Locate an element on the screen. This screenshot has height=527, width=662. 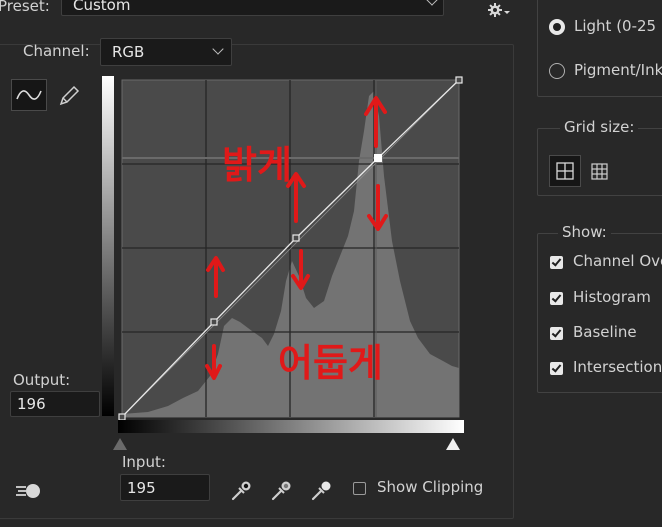
auto-adjust-icon is located at coordinates (29, 491).